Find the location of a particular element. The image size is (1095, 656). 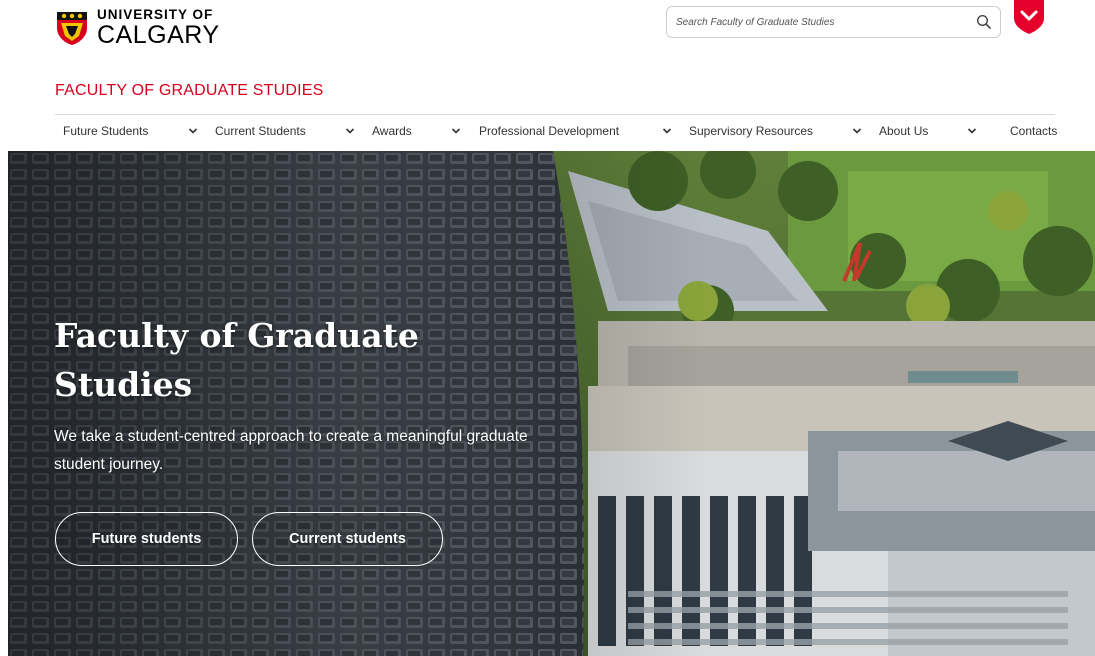

hero-buttons: Future students Current students is located at coordinates (249, 539).